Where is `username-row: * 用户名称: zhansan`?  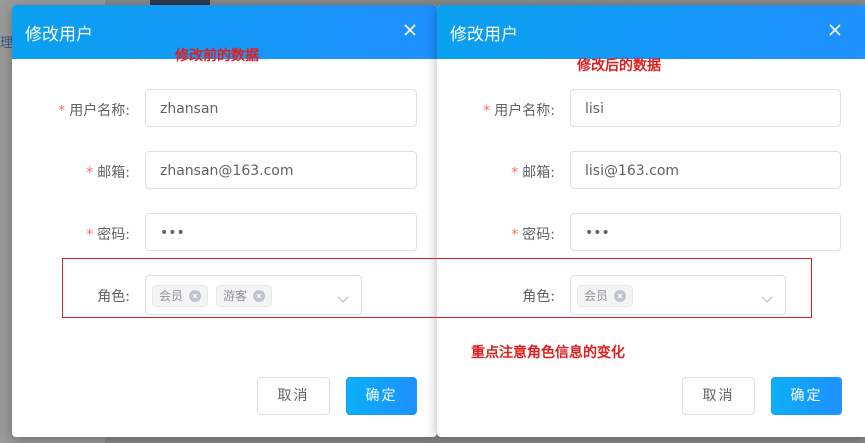 username-row: * 用户名称: zhansan is located at coordinates (224, 109).